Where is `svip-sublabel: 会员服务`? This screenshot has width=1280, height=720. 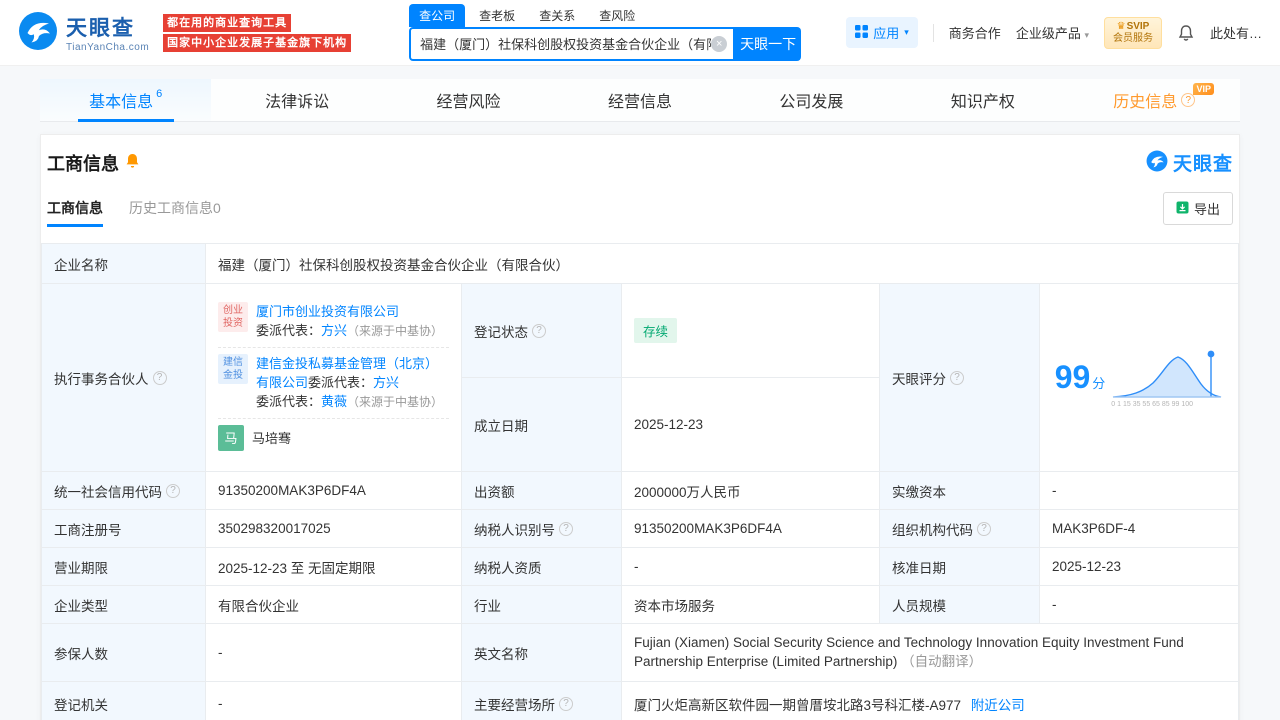 svip-sublabel: 会员服务 is located at coordinates (1132, 38).